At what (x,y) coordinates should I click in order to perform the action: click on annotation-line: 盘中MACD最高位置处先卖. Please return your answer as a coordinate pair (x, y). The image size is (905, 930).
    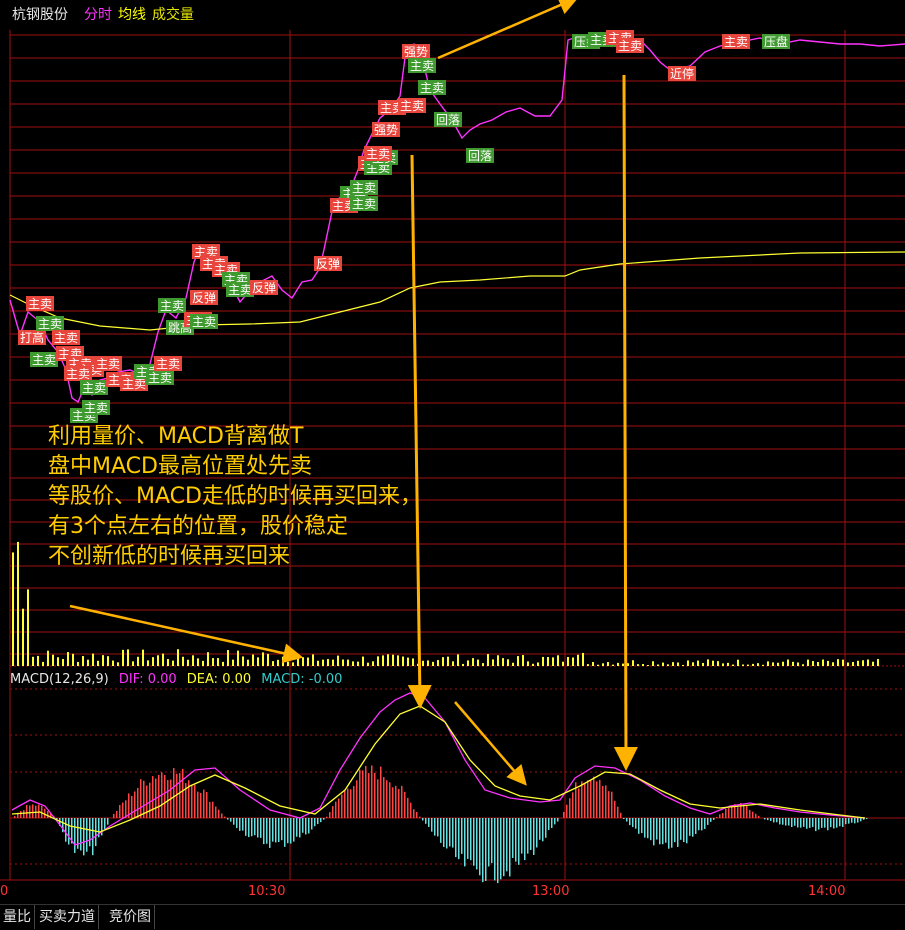
    Looking at the image, I should click on (180, 466).